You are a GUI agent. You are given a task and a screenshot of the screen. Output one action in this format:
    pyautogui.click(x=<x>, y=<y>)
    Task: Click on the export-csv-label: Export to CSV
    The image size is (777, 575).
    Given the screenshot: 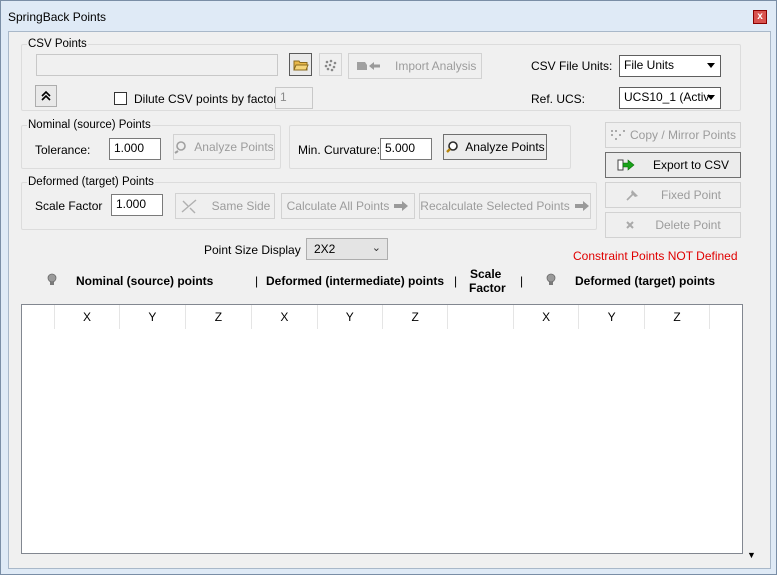 What is the action you would take?
    pyautogui.click(x=691, y=165)
    